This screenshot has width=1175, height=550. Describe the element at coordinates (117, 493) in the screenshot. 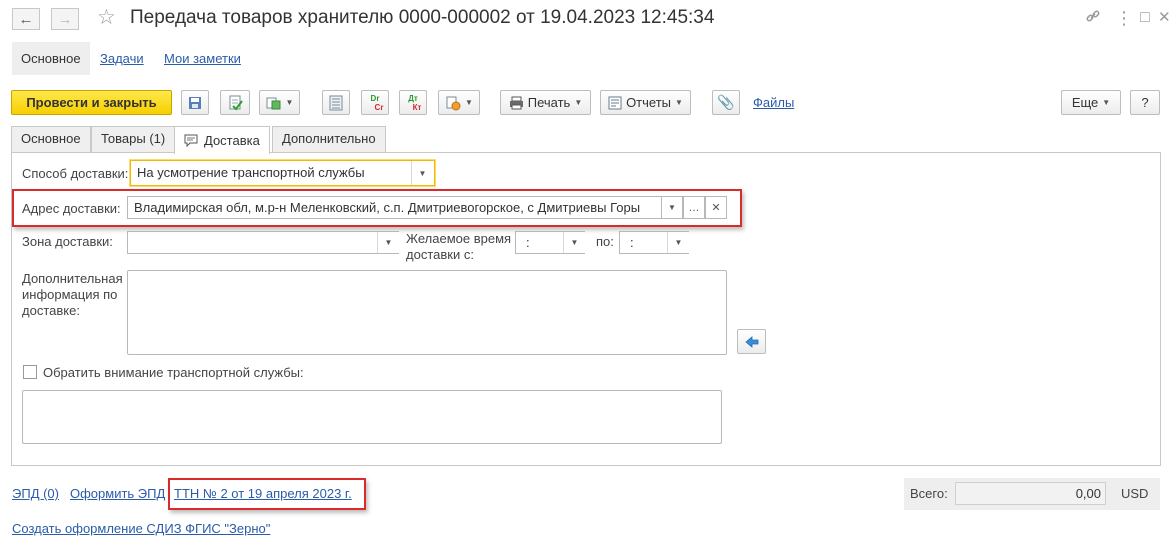

I see `make-epd-link: Оформить ЭПД` at that location.